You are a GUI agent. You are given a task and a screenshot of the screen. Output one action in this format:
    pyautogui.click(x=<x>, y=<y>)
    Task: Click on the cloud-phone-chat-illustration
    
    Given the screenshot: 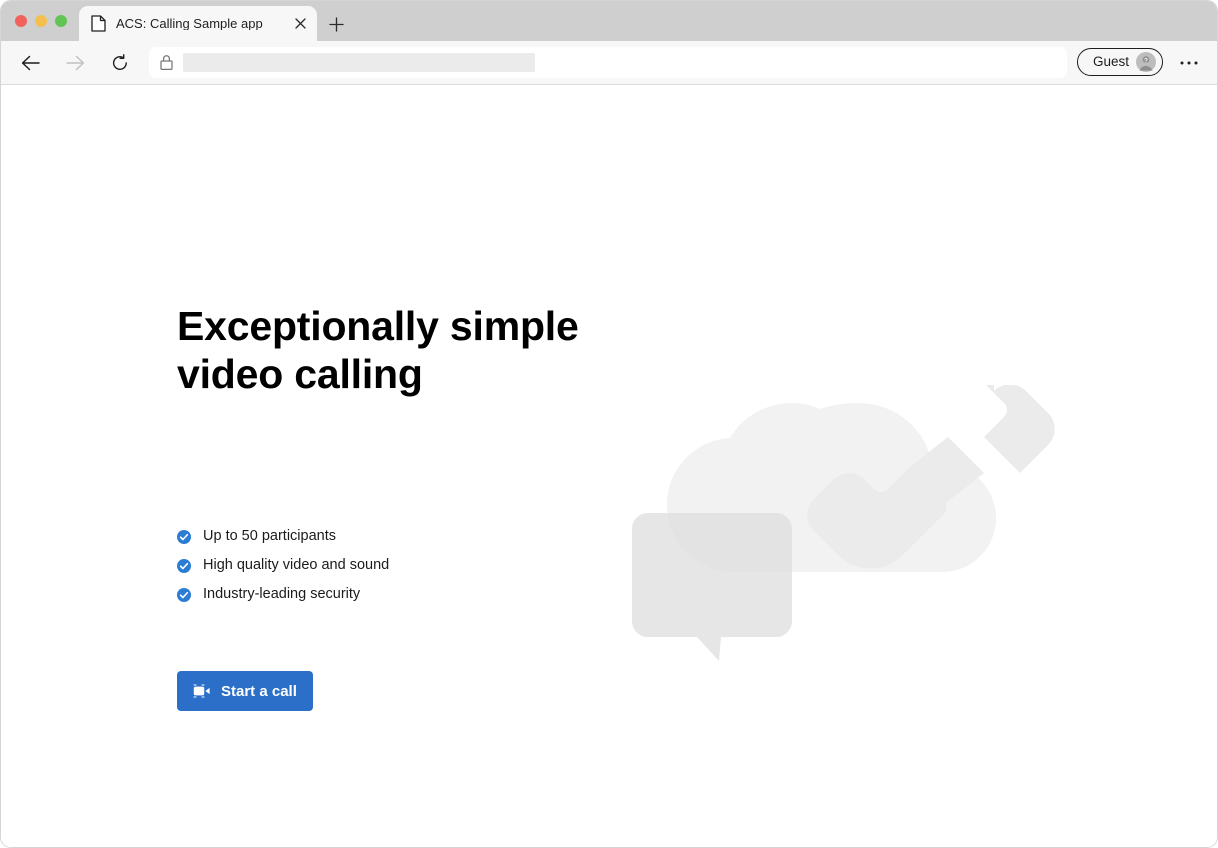 What is the action you would take?
    pyautogui.click(x=843, y=523)
    